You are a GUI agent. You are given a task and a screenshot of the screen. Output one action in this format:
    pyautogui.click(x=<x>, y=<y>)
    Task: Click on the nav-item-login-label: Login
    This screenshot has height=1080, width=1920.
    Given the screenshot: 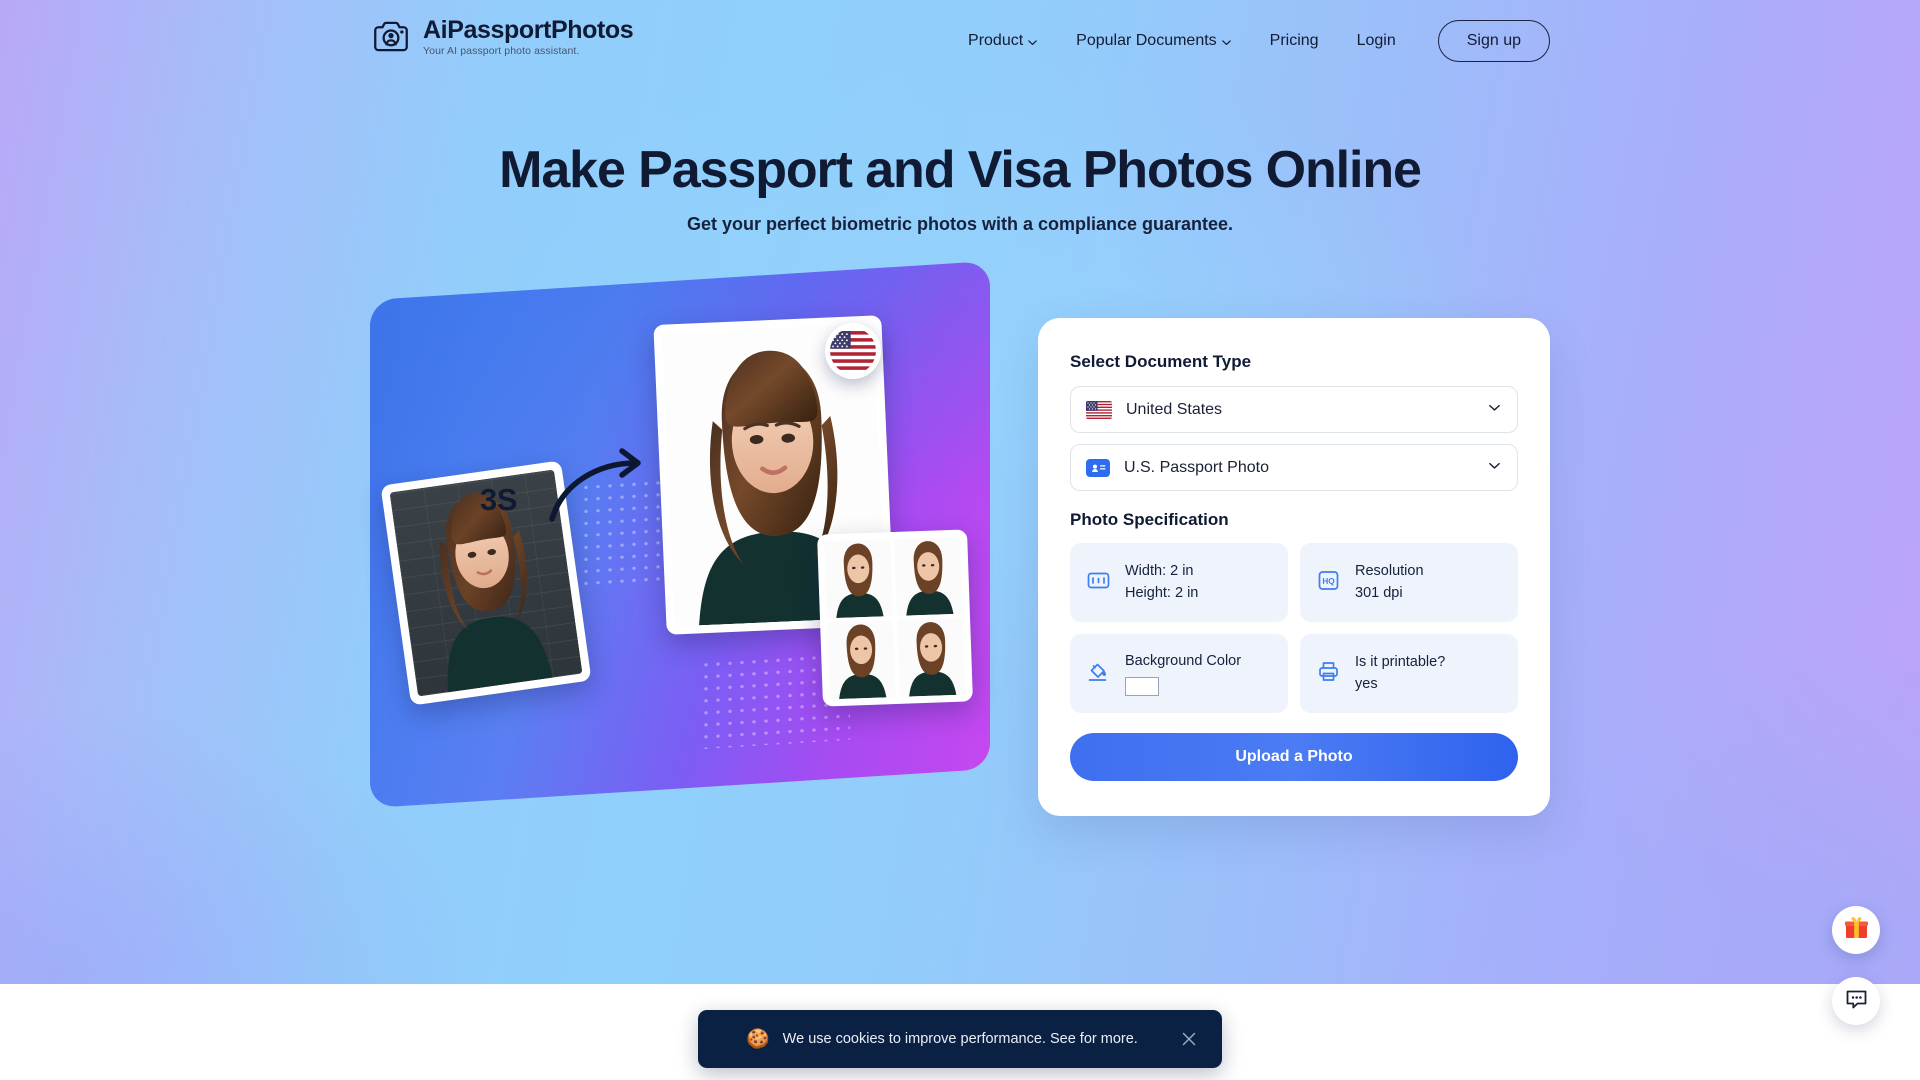 What is the action you would take?
    pyautogui.click(x=1376, y=40)
    